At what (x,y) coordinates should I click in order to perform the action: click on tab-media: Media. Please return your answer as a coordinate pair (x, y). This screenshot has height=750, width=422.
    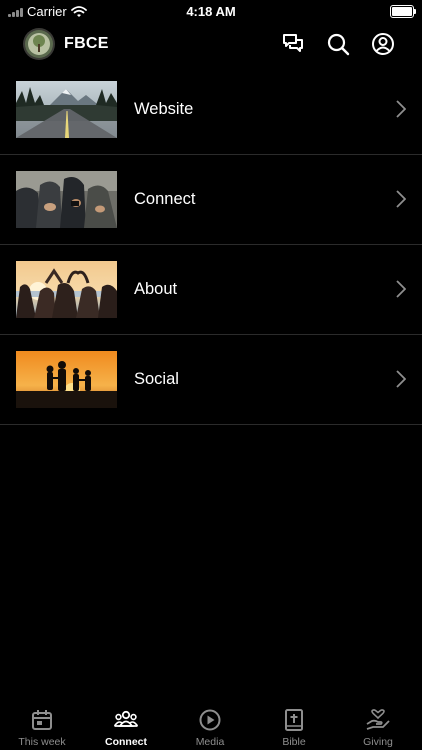
    Looking at the image, I should click on (210, 725).